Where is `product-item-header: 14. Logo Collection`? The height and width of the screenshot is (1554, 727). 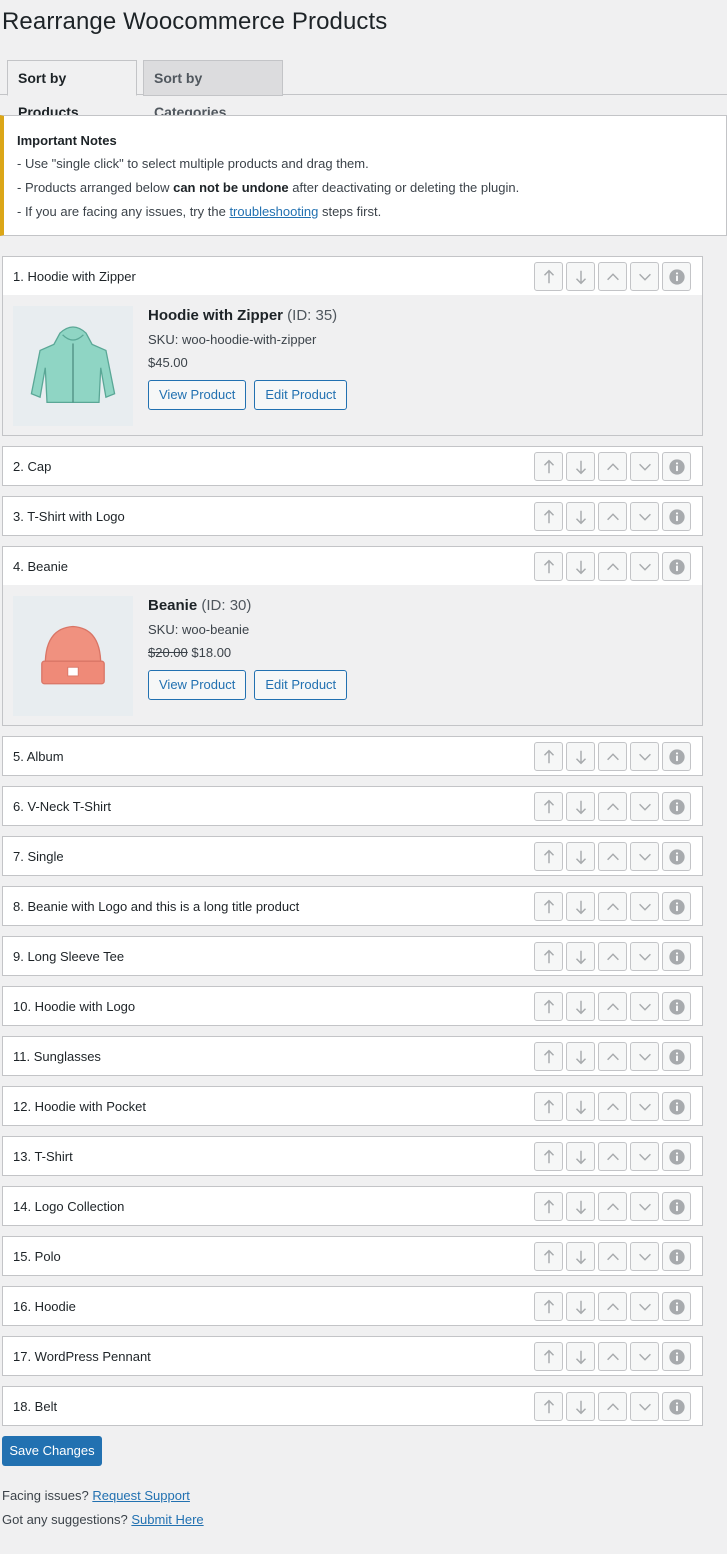
product-item-header: 14. Logo Collection is located at coordinates (352, 1206).